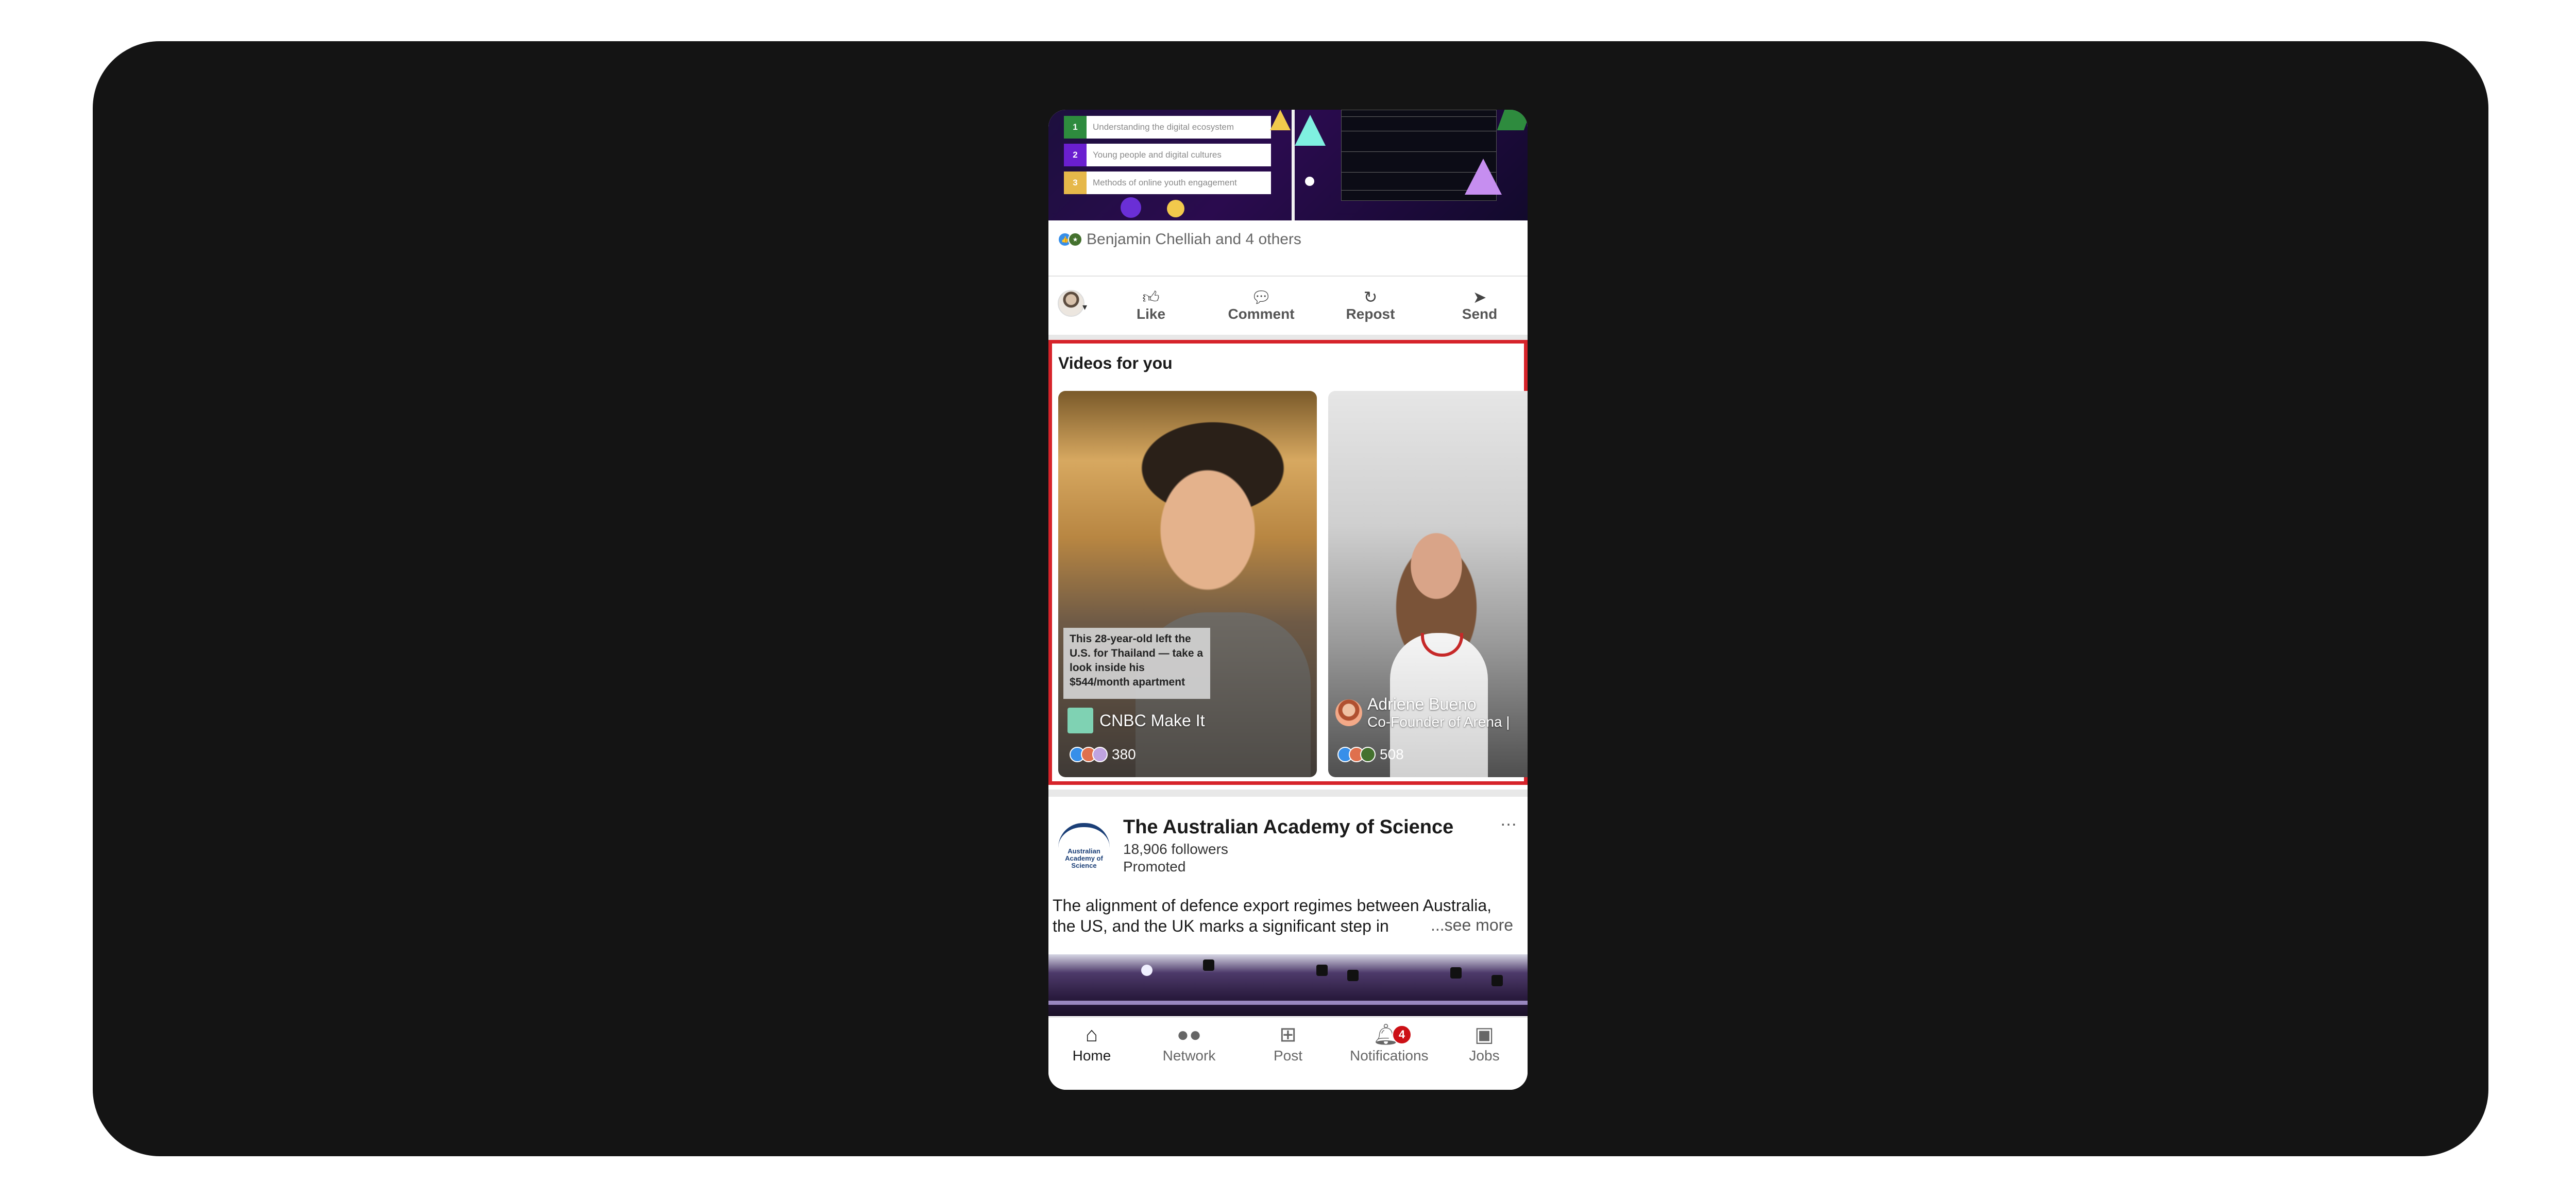 This screenshot has width=2576, height=1200. Describe the element at coordinates (1402, 1034) in the screenshot. I see `notification-badge: 4` at that location.